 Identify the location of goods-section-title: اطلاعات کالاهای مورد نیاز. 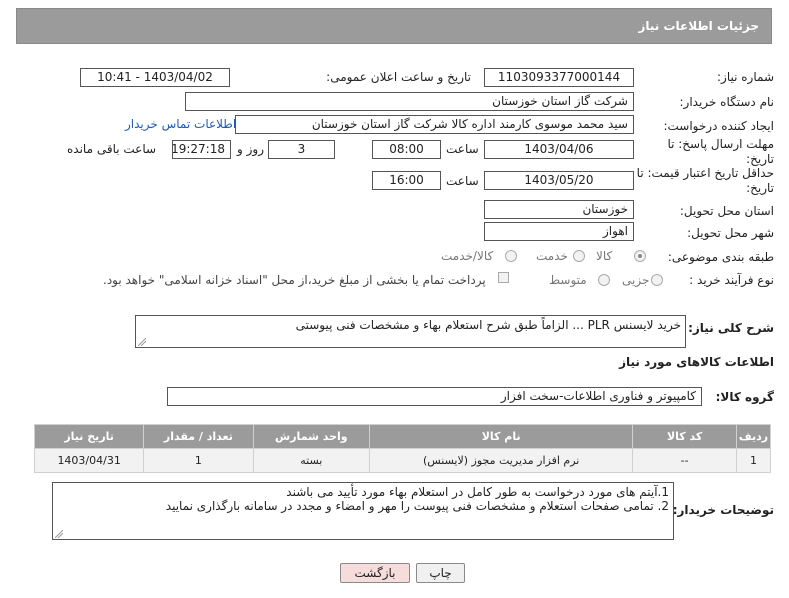
(696, 362).